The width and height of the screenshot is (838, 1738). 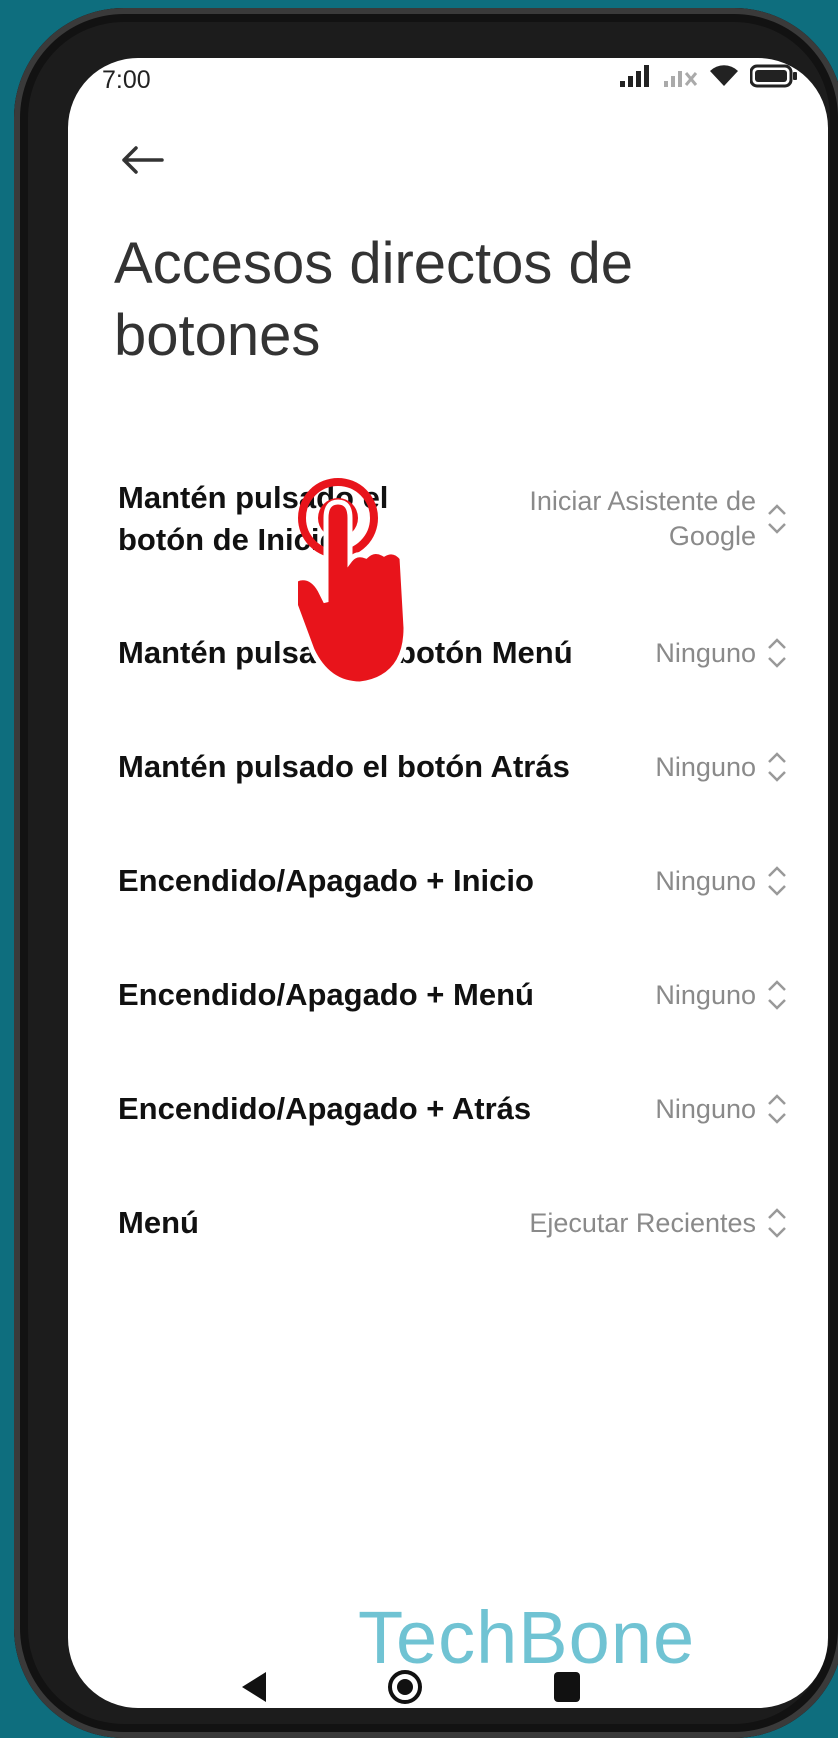 What do you see at coordinates (126, 80) in the screenshot?
I see `status-time: 7:00` at bounding box center [126, 80].